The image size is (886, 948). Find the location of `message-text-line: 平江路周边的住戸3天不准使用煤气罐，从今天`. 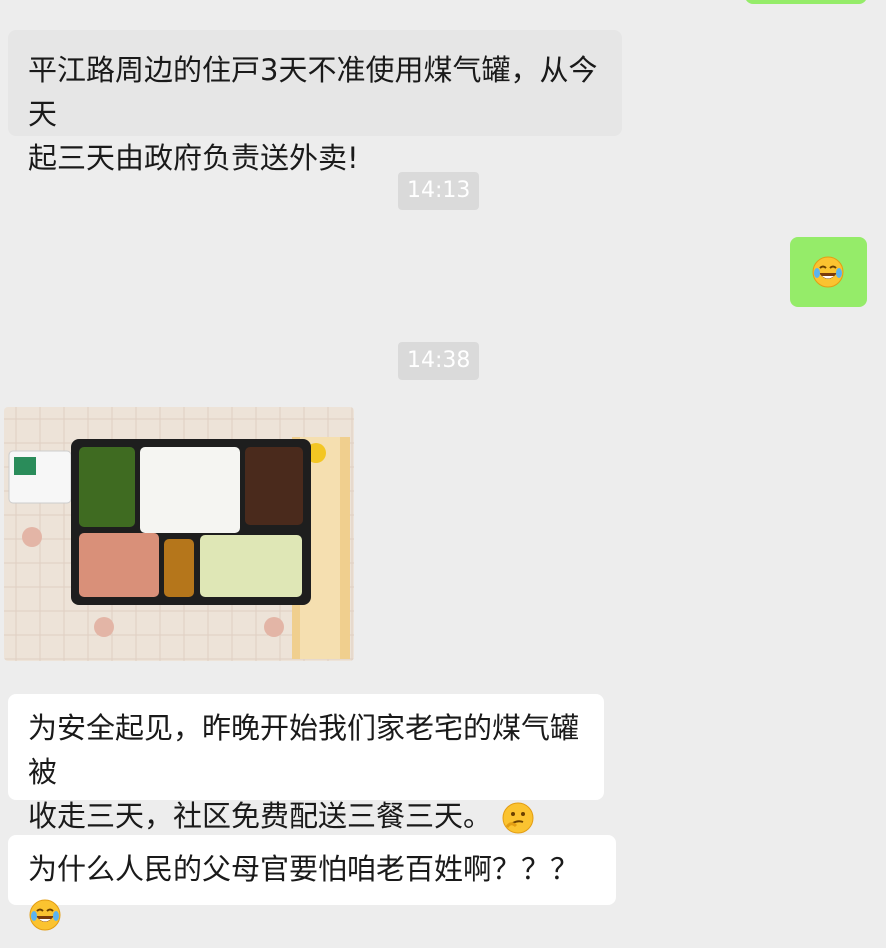

message-text-line: 平江路周边的住戸3天不准使用煤气罐，从今天 is located at coordinates (313, 92).